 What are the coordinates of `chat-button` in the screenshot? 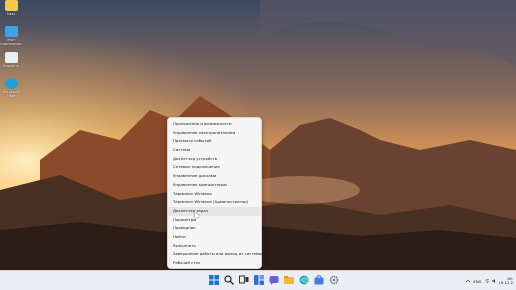 It's located at (274, 280).